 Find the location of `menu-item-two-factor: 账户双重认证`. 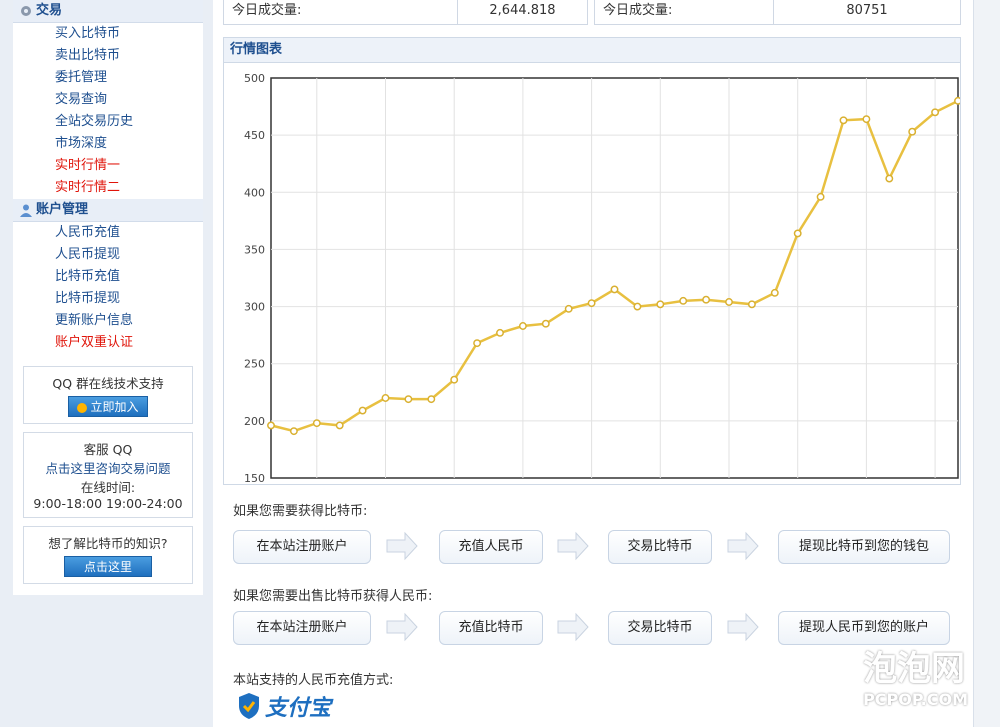

menu-item-two-factor: 账户双重认证 is located at coordinates (108, 343).